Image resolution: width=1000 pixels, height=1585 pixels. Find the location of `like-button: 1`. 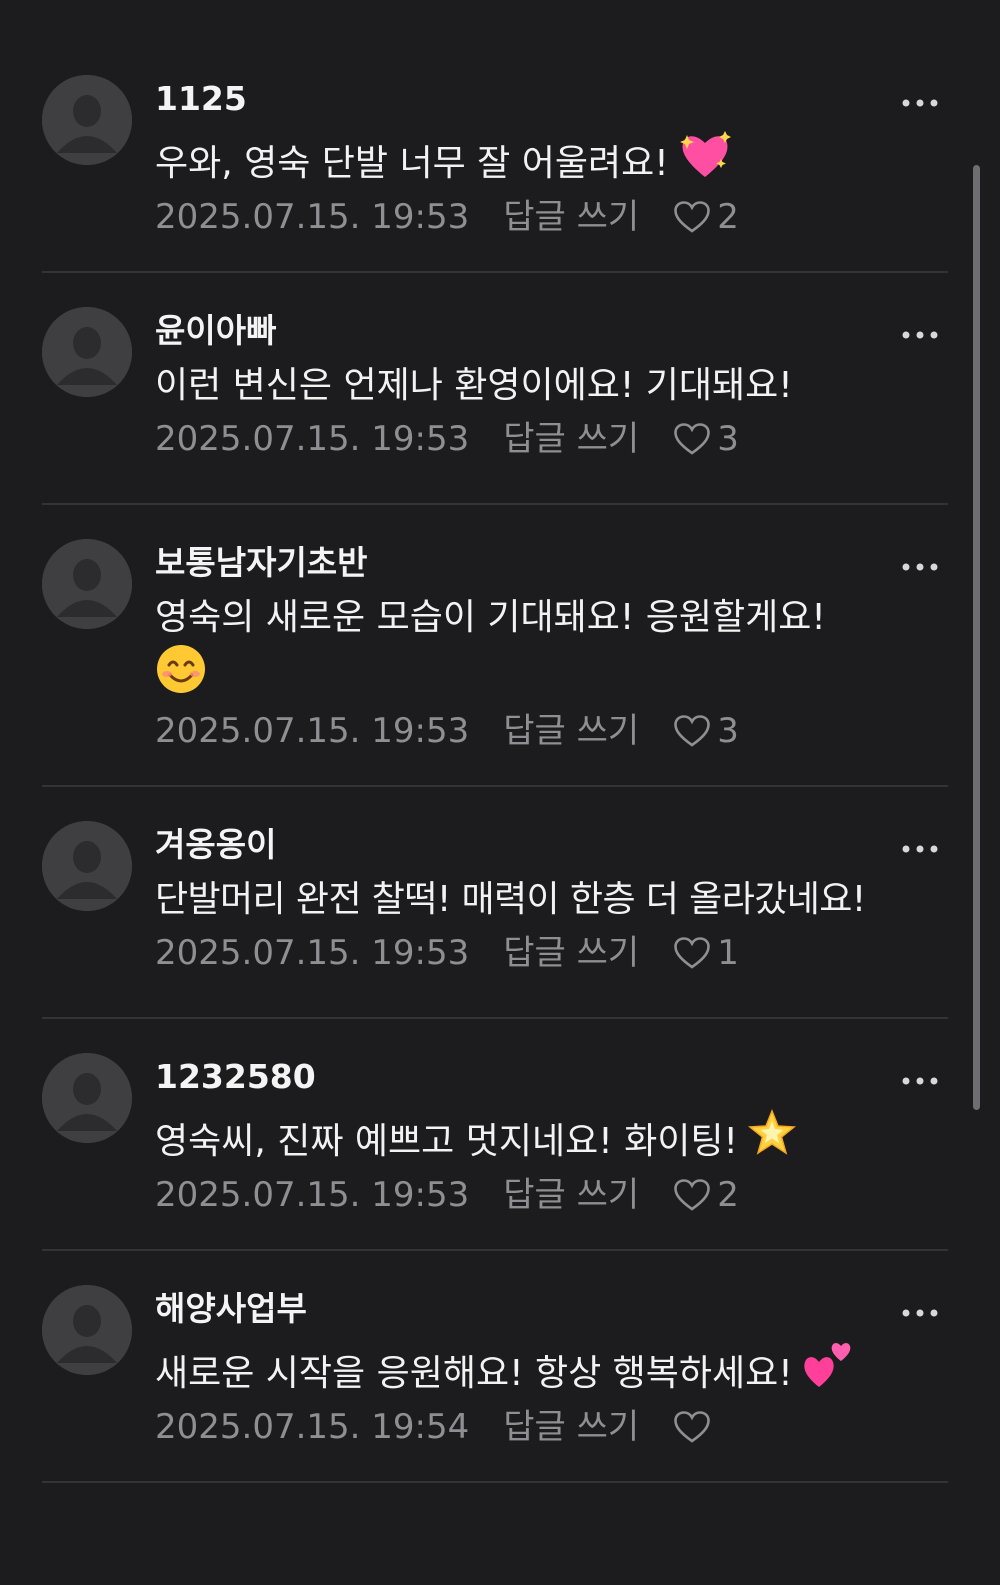

like-button: 1 is located at coordinates (706, 953).